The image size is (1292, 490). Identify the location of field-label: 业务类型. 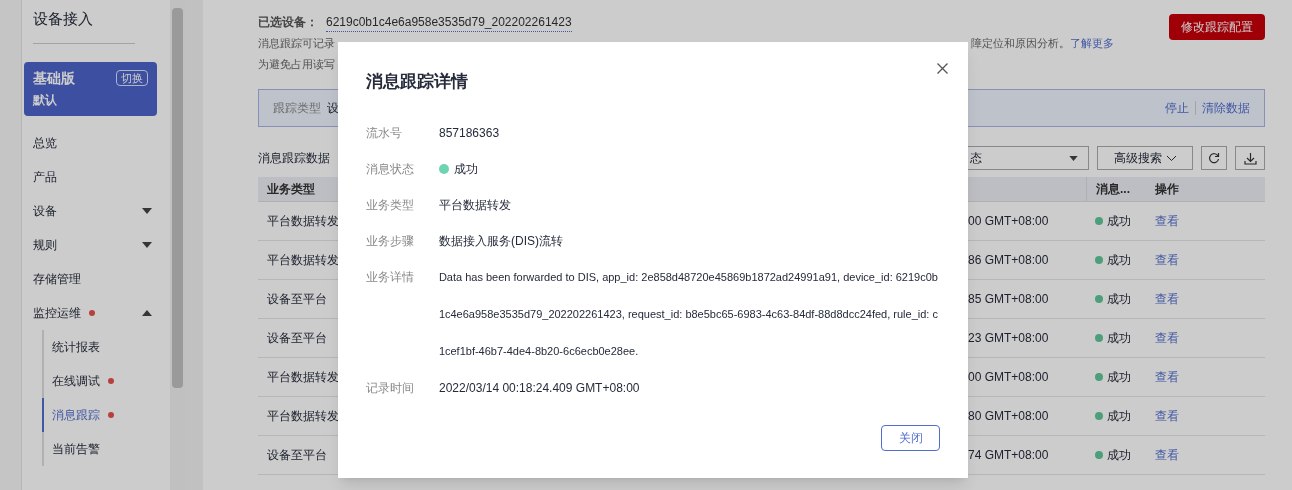
(390, 205).